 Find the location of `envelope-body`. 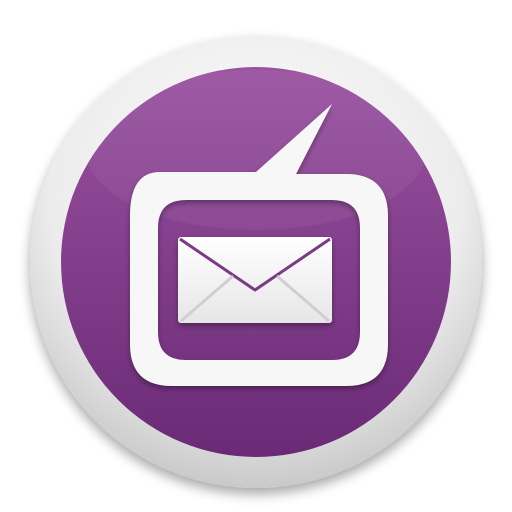

envelope-body is located at coordinates (255, 280).